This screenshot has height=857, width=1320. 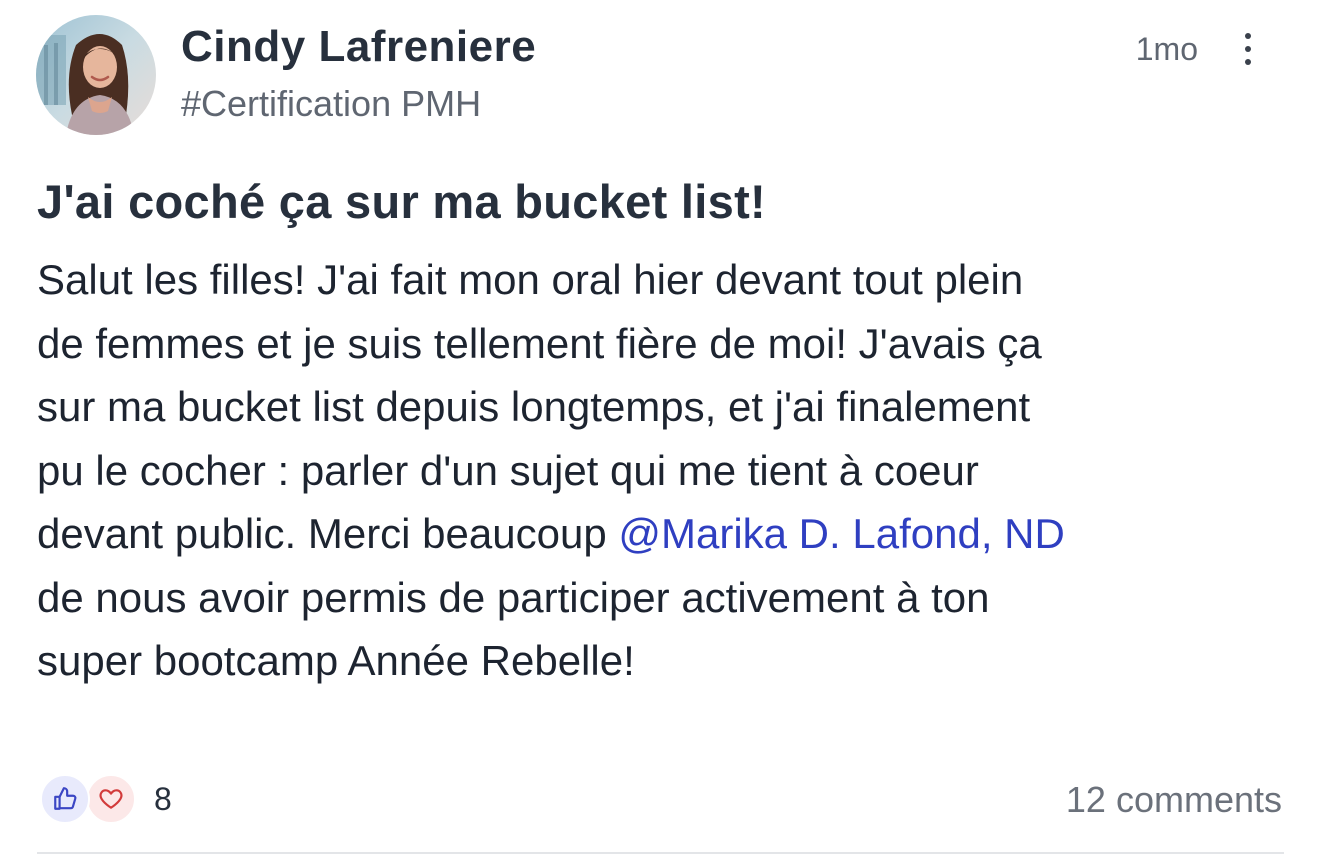 What do you see at coordinates (111, 799) in the screenshot?
I see `heart-icon` at bounding box center [111, 799].